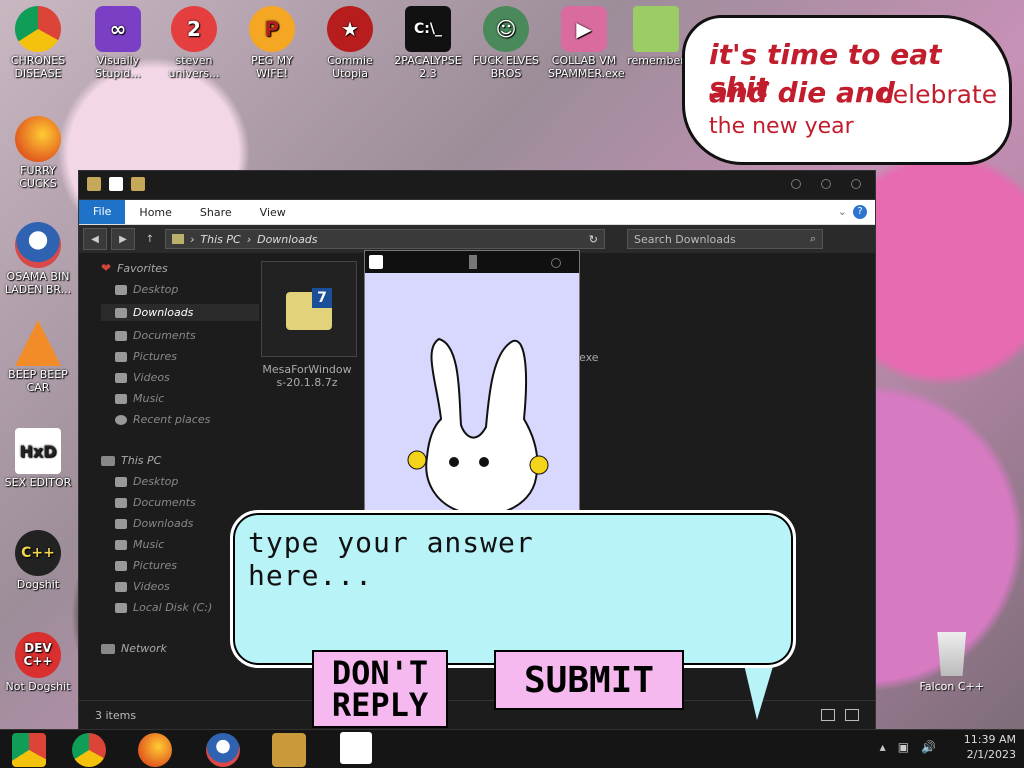 Image resolution: width=1024 pixels, height=768 pixels. What do you see at coordinates (990, 747) in the screenshot?
I see `clock: 11:39 AM 2/1/2023` at bounding box center [990, 747].